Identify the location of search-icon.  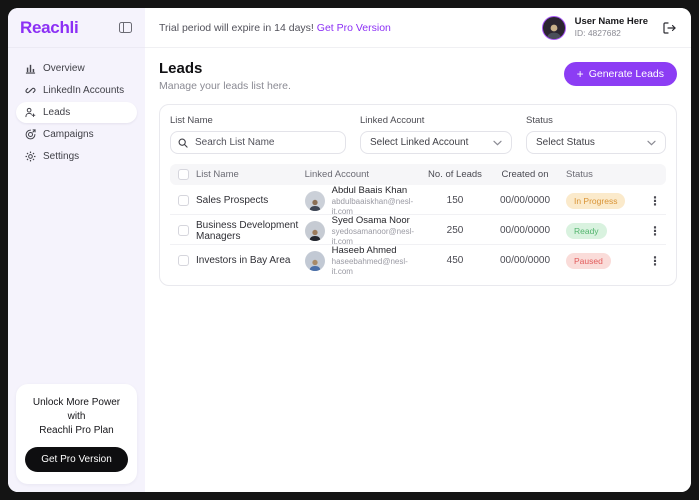
(183, 143).